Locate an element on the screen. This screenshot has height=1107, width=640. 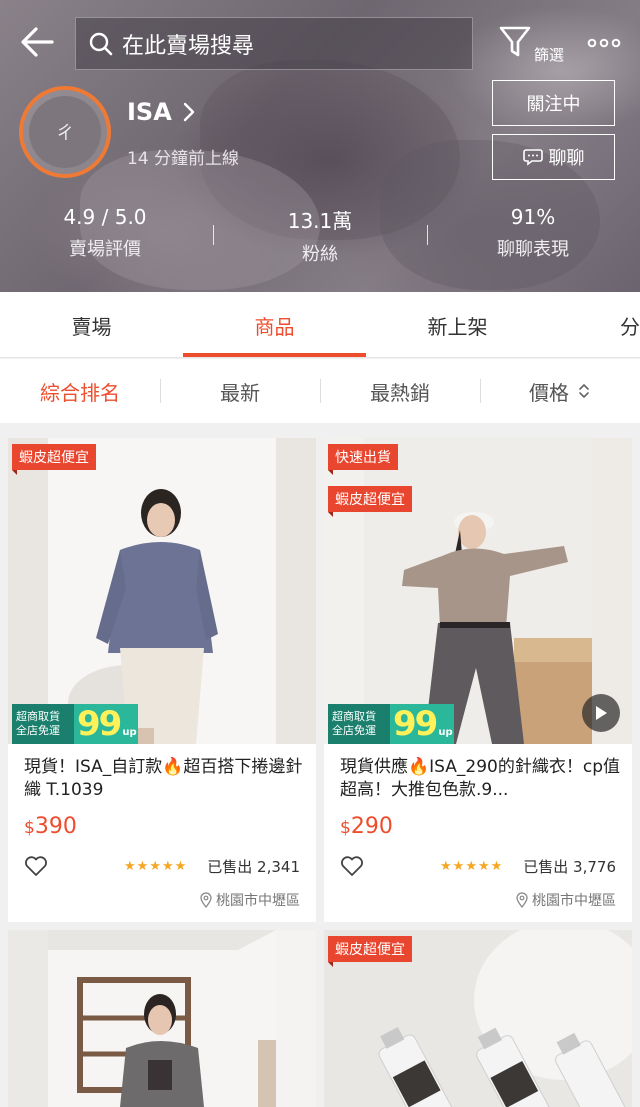
shop-name-link: ISA is located at coordinates (161, 112).